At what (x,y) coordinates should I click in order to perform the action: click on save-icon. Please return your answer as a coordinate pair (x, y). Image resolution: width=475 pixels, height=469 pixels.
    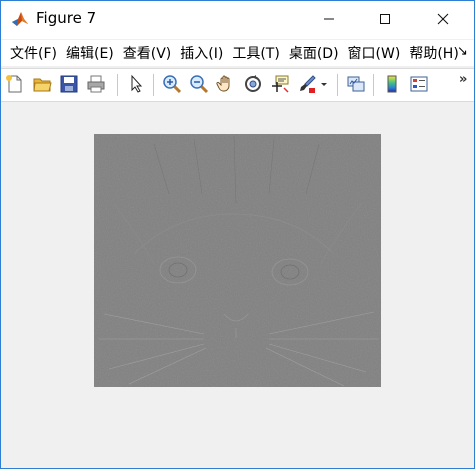
    Looking at the image, I should click on (69, 84).